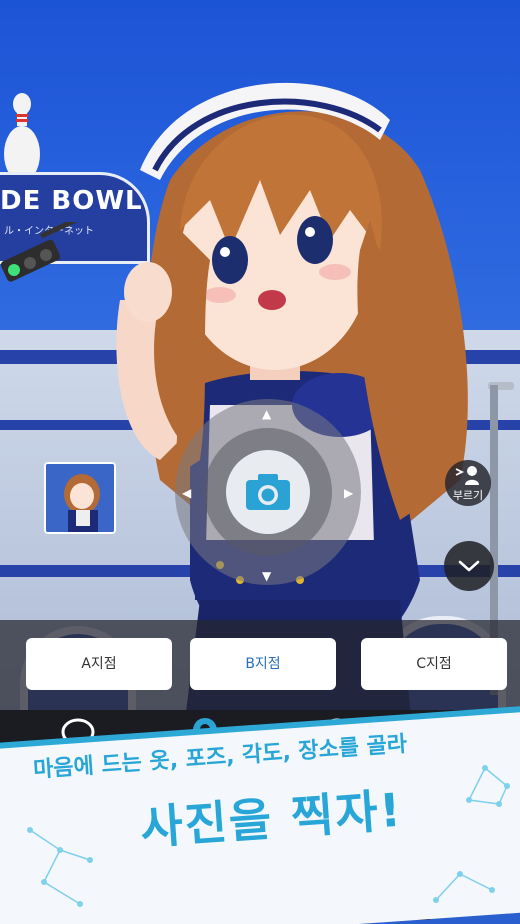  I want to click on call-button-label: 부르기, so click(468, 495).